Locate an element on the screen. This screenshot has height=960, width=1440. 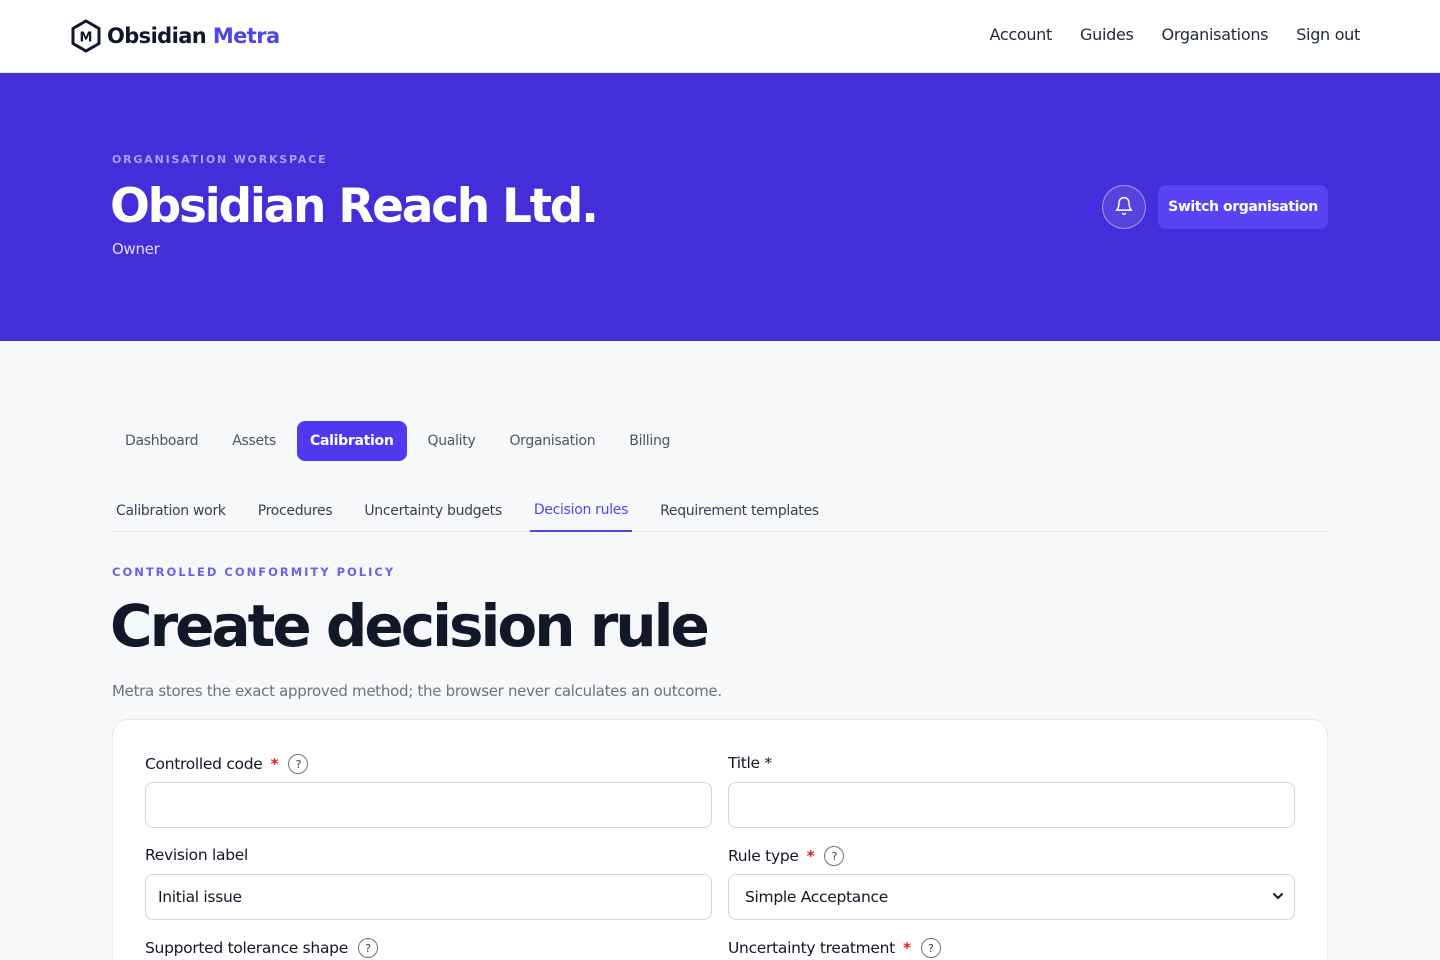
hexagon-logo-icon: M is located at coordinates (86, 36).